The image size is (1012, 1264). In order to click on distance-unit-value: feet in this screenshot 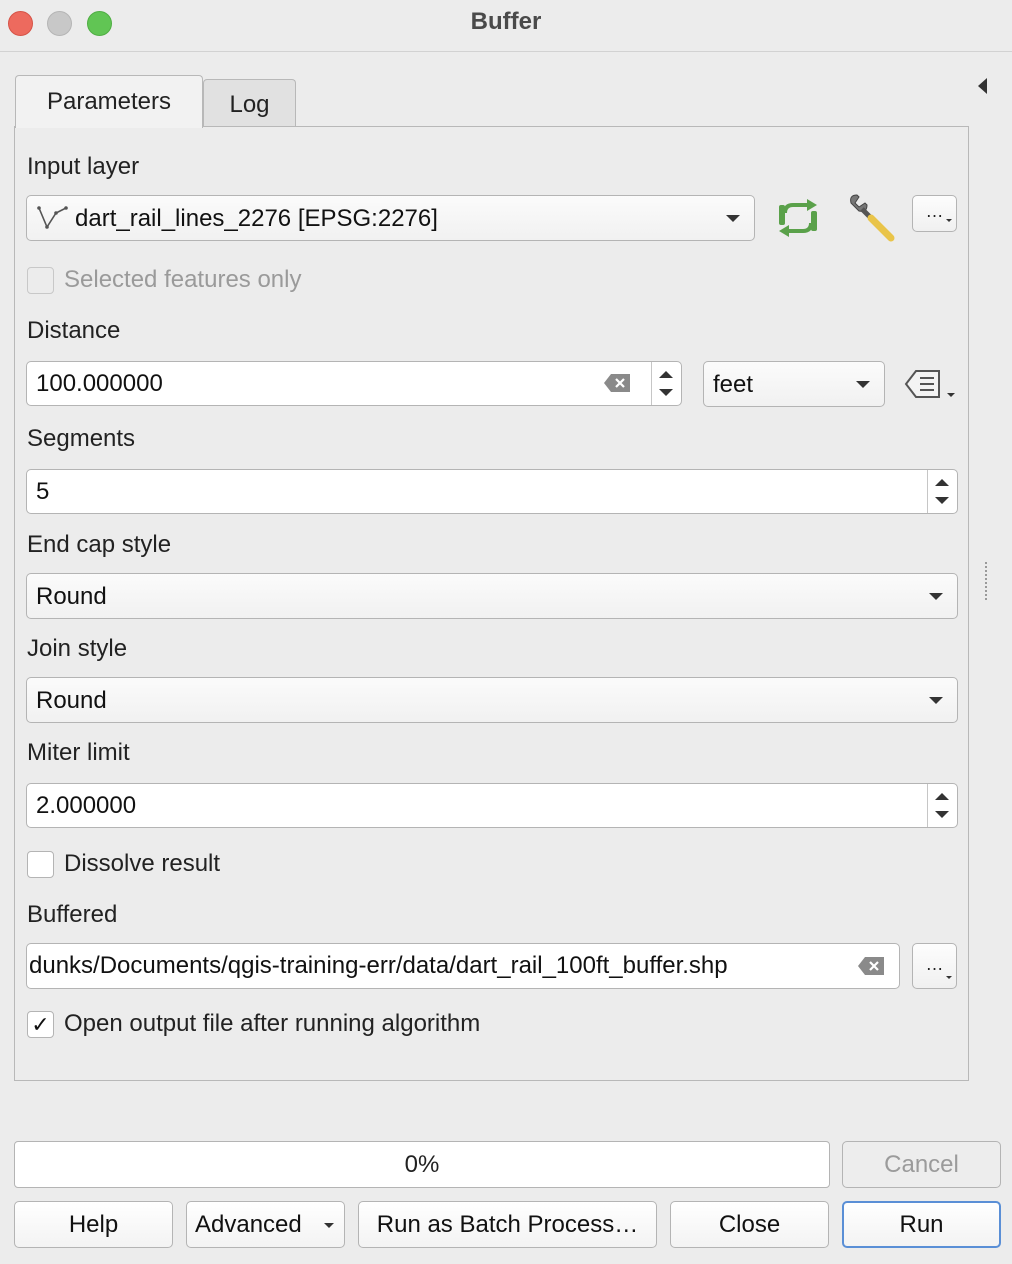, I will do `click(733, 384)`.